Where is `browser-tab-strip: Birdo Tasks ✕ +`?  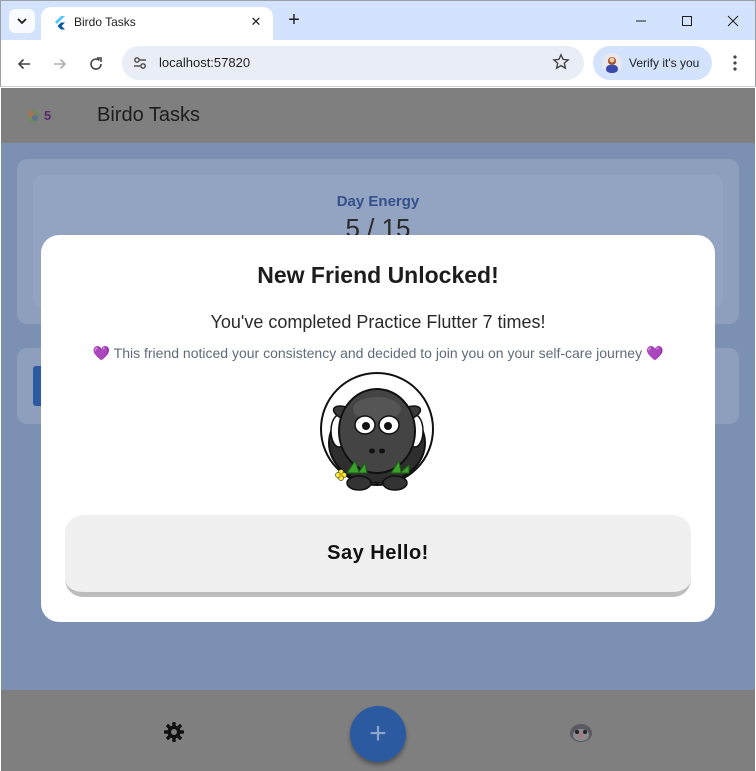 browser-tab-strip: Birdo Tasks ✕ + is located at coordinates (378, 20).